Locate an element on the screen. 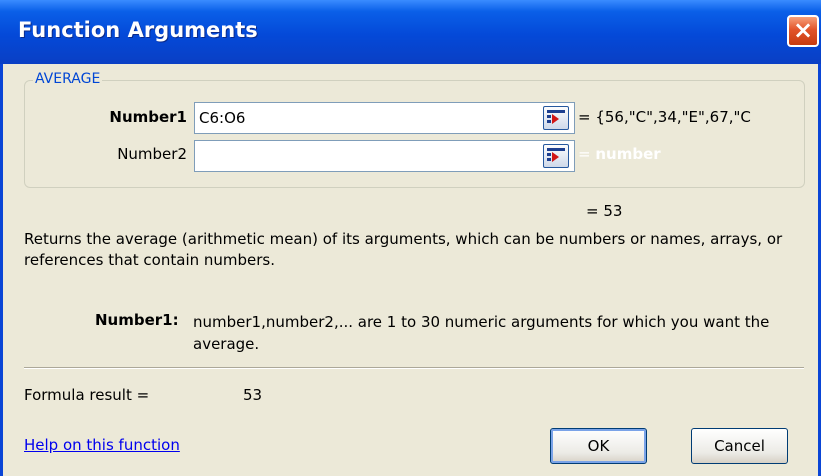  formula-result-value: 53 is located at coordinates (253, 395).